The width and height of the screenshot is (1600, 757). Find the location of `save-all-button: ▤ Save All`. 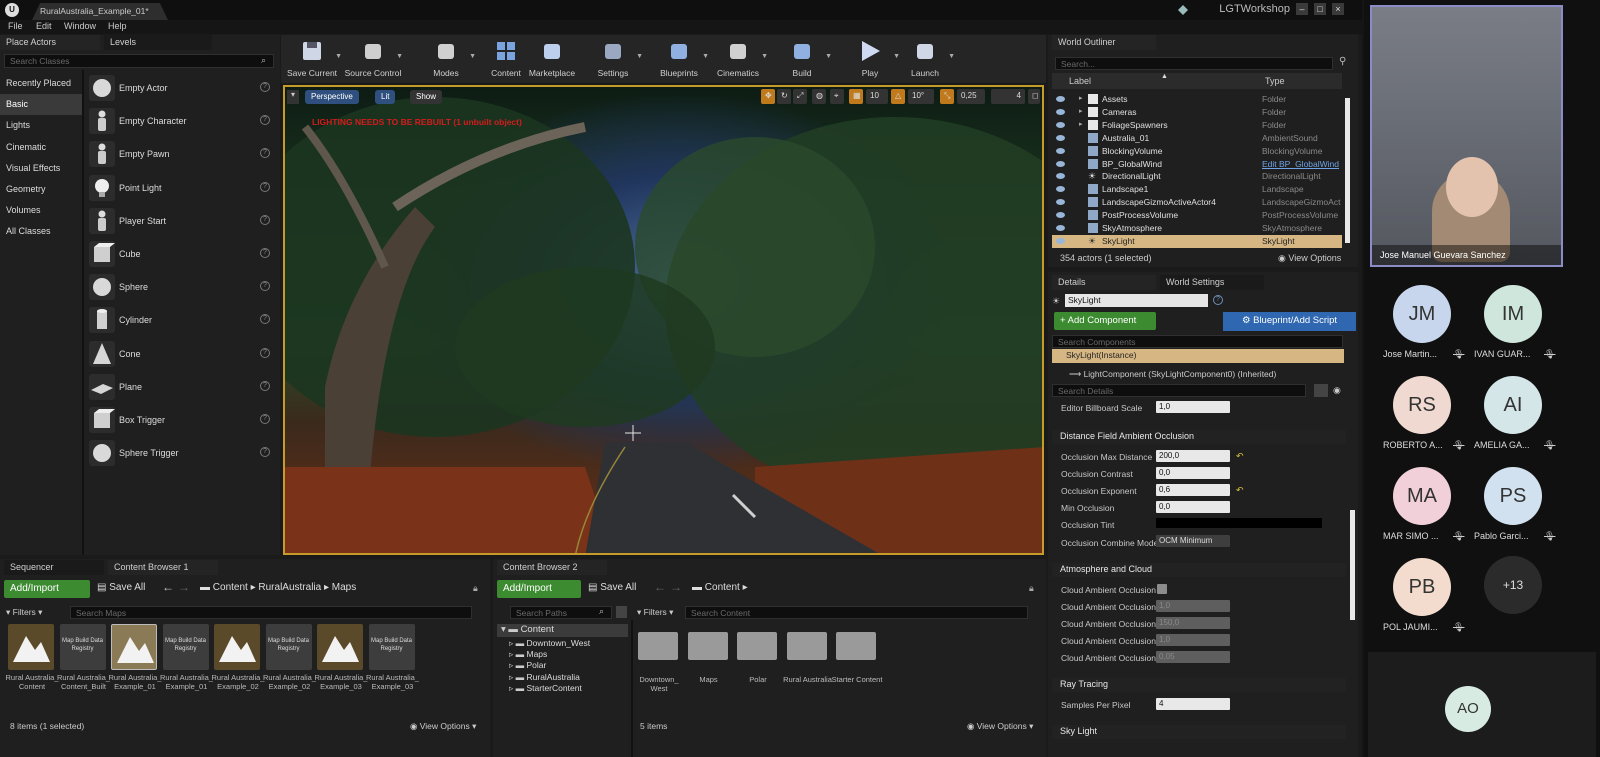

save-all-button: ▤ Save All is located at coordinates (121, 587).